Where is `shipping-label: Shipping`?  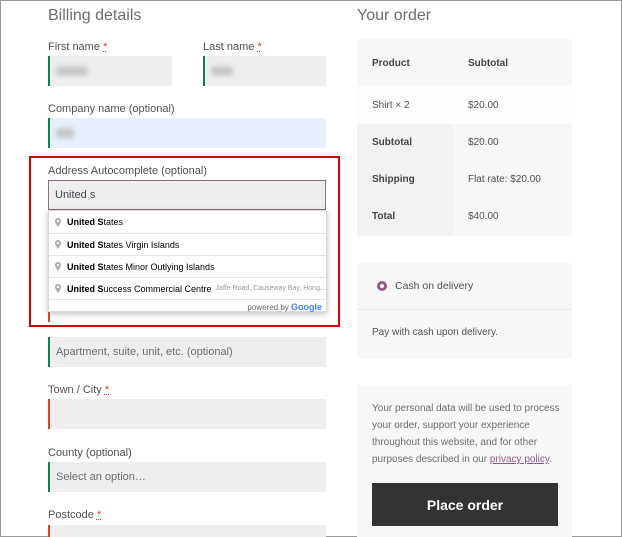
shipping-label: Shipping is located at coordinates (393, 179).